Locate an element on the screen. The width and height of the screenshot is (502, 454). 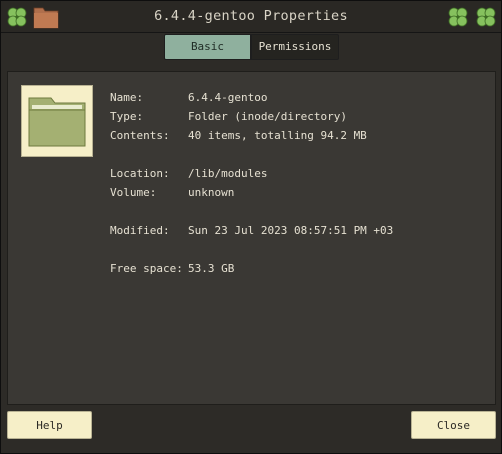
name-value: 6.4.4-gentoo is located at coordinates (228, 97).